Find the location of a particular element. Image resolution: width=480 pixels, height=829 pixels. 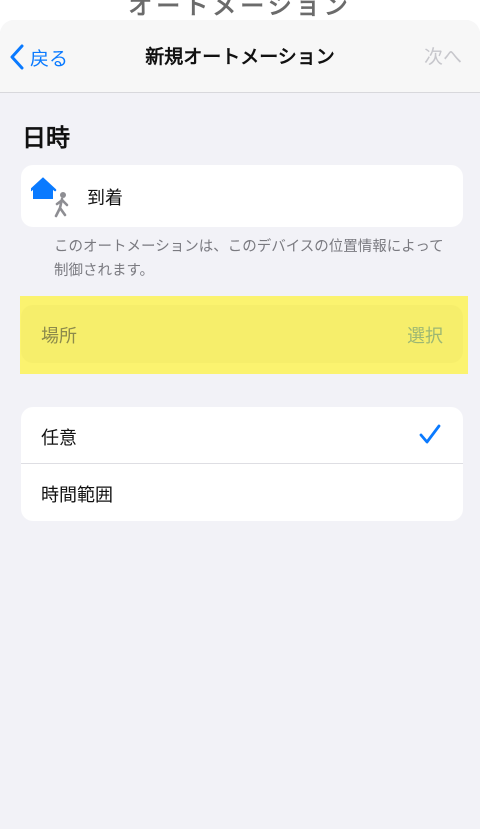

option-any: 任意 is located at coordinates (242, 435).